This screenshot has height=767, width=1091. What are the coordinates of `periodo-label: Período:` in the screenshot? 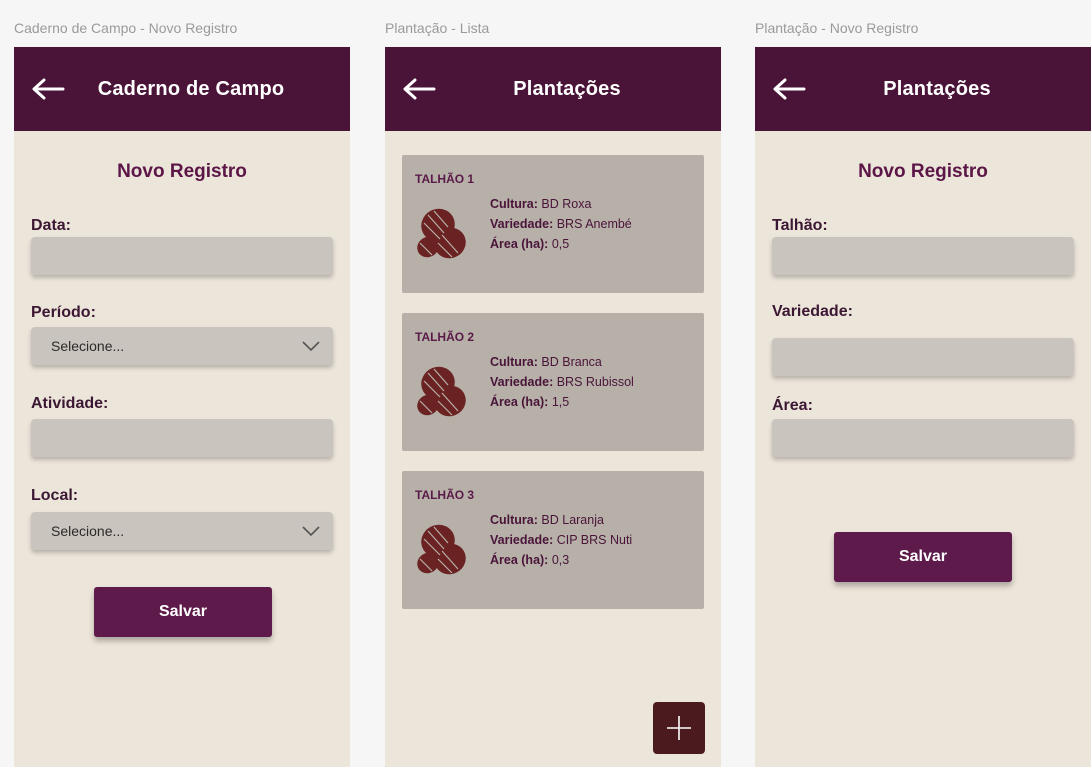 It's located at (63, 312).